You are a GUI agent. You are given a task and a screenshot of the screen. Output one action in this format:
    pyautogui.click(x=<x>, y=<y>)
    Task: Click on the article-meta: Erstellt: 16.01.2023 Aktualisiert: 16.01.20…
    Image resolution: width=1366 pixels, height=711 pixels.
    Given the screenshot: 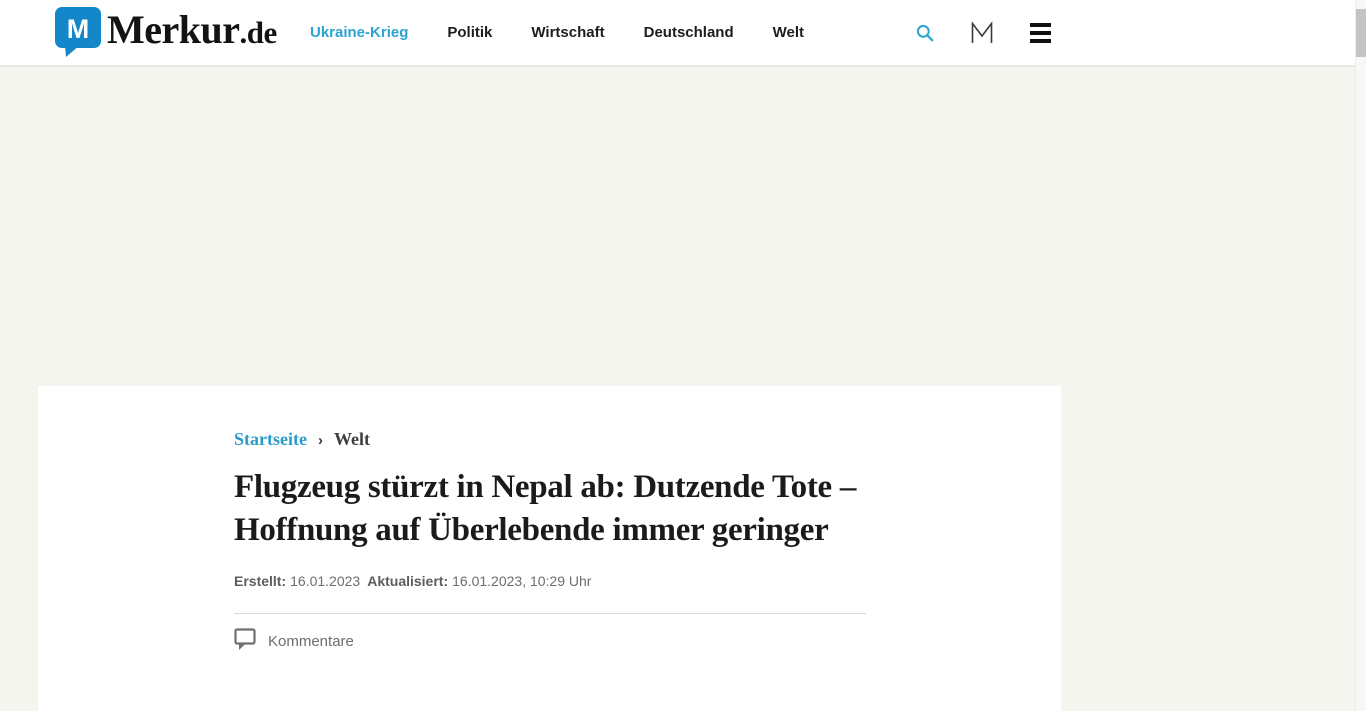 What is the action you would take?
    pyautogui.click(x=554, y=581)
    